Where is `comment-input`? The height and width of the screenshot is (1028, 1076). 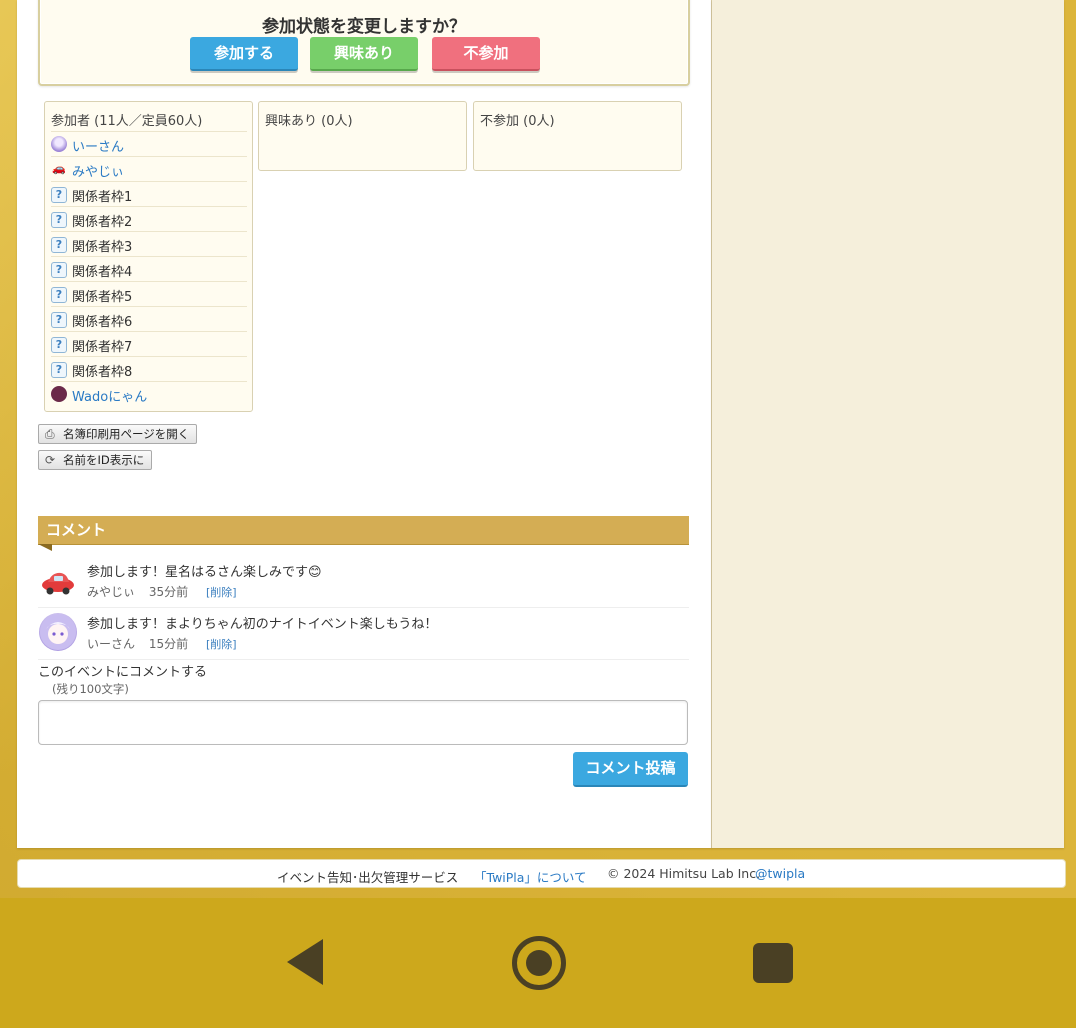 comment-input is located at coordinates (363, 722).